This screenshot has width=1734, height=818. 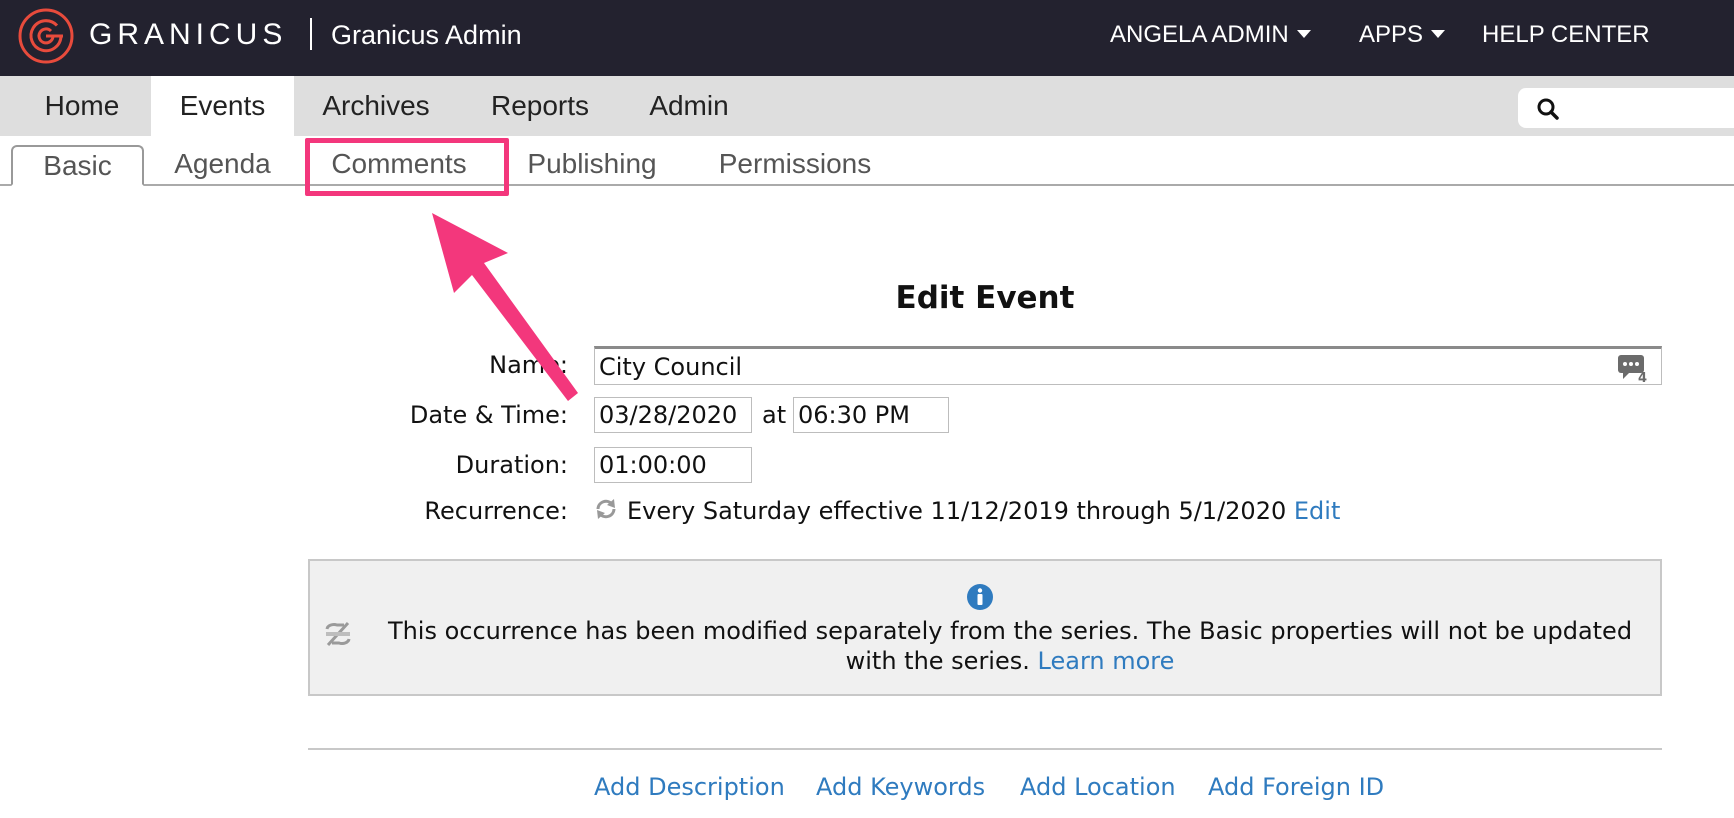 What do you see at coordinates (795, 165) in the screenshot?
I see `tab-permissions: Permissions` at bounding box center [795, 165].